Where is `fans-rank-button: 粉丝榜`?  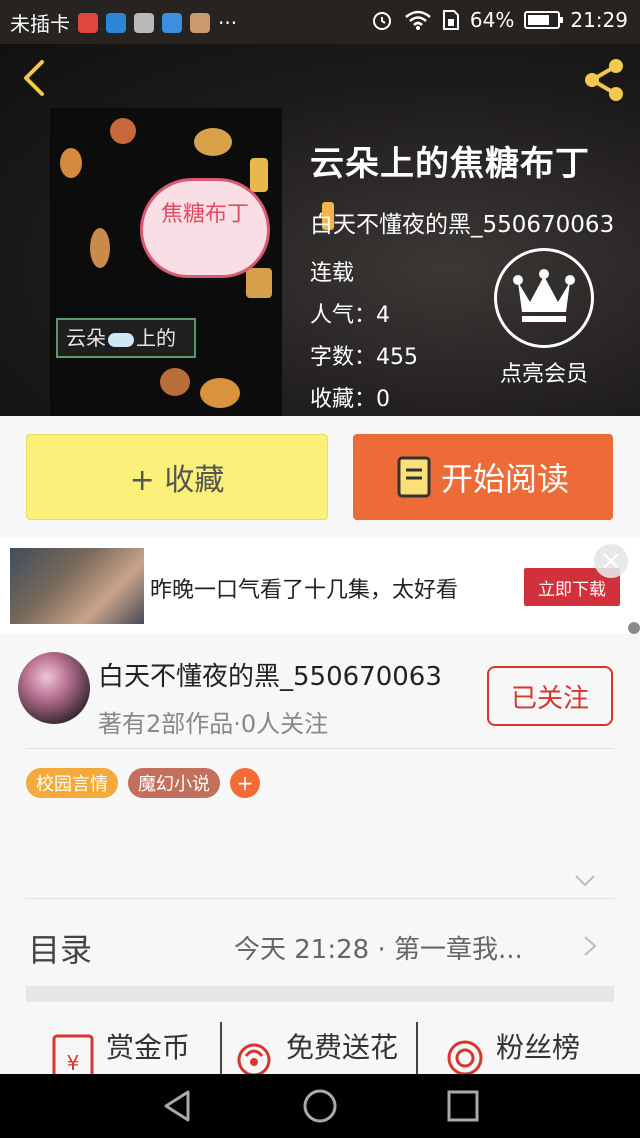
fans-rank-button: 粉丝榜 is located at coordinates (524, 1049).